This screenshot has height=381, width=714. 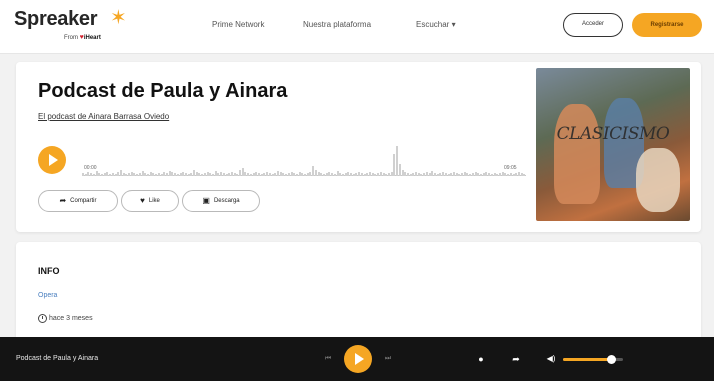 I want to click on next-icon: ⏭, so click(x=388, y=359).